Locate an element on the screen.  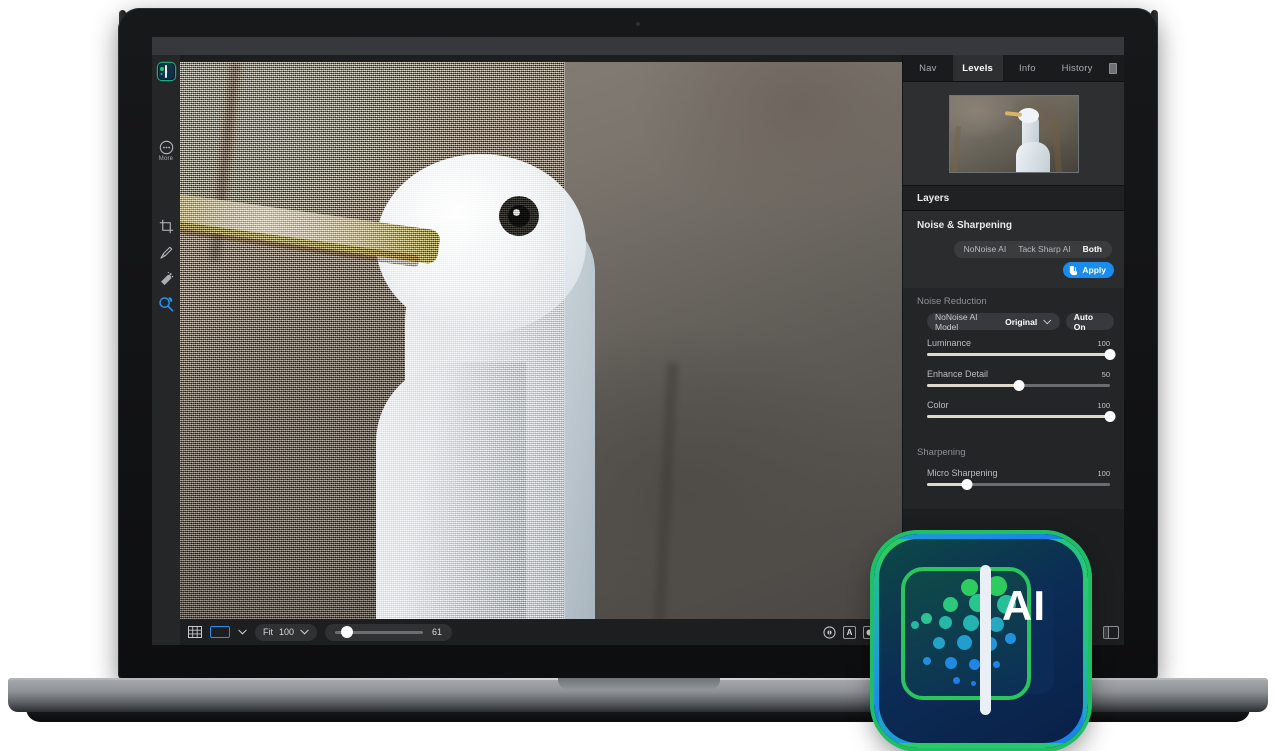
mode-segmented-row: NoNoise AI Tack Sharp AI Both is located at coordinates (1013, 249).